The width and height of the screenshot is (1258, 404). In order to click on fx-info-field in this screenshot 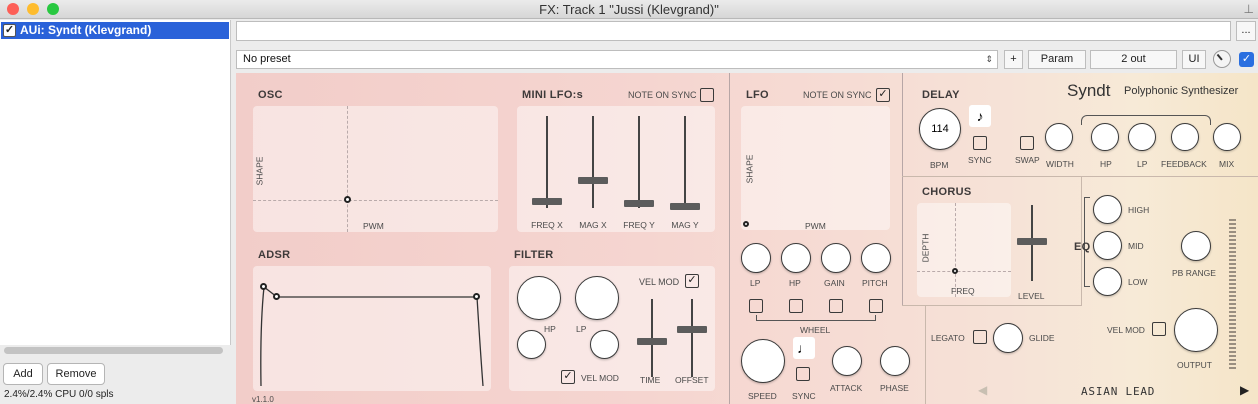, I will do `click(733, 31)`.